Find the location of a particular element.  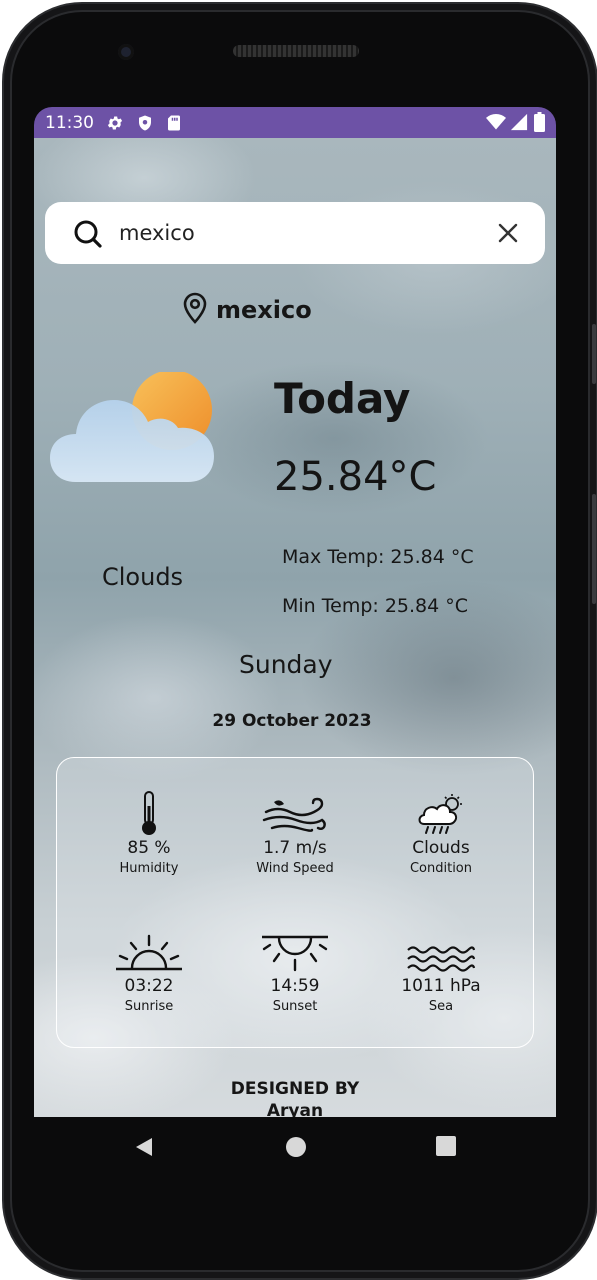

battery-icon is located at coordinates (539, 124).